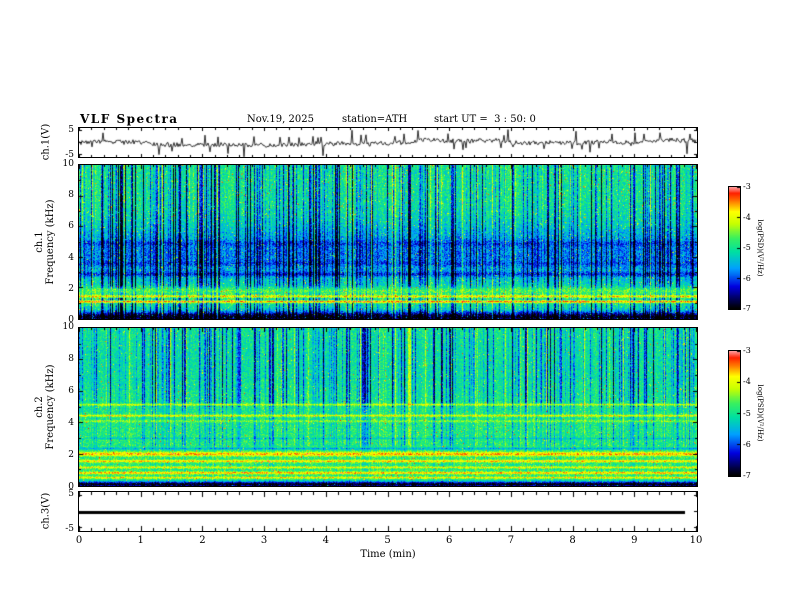 This screenshot has height=612, width=792. I want to click on ch2-frequency-axis-label: ch.2 Frequency (kHz), so click(45, 406).